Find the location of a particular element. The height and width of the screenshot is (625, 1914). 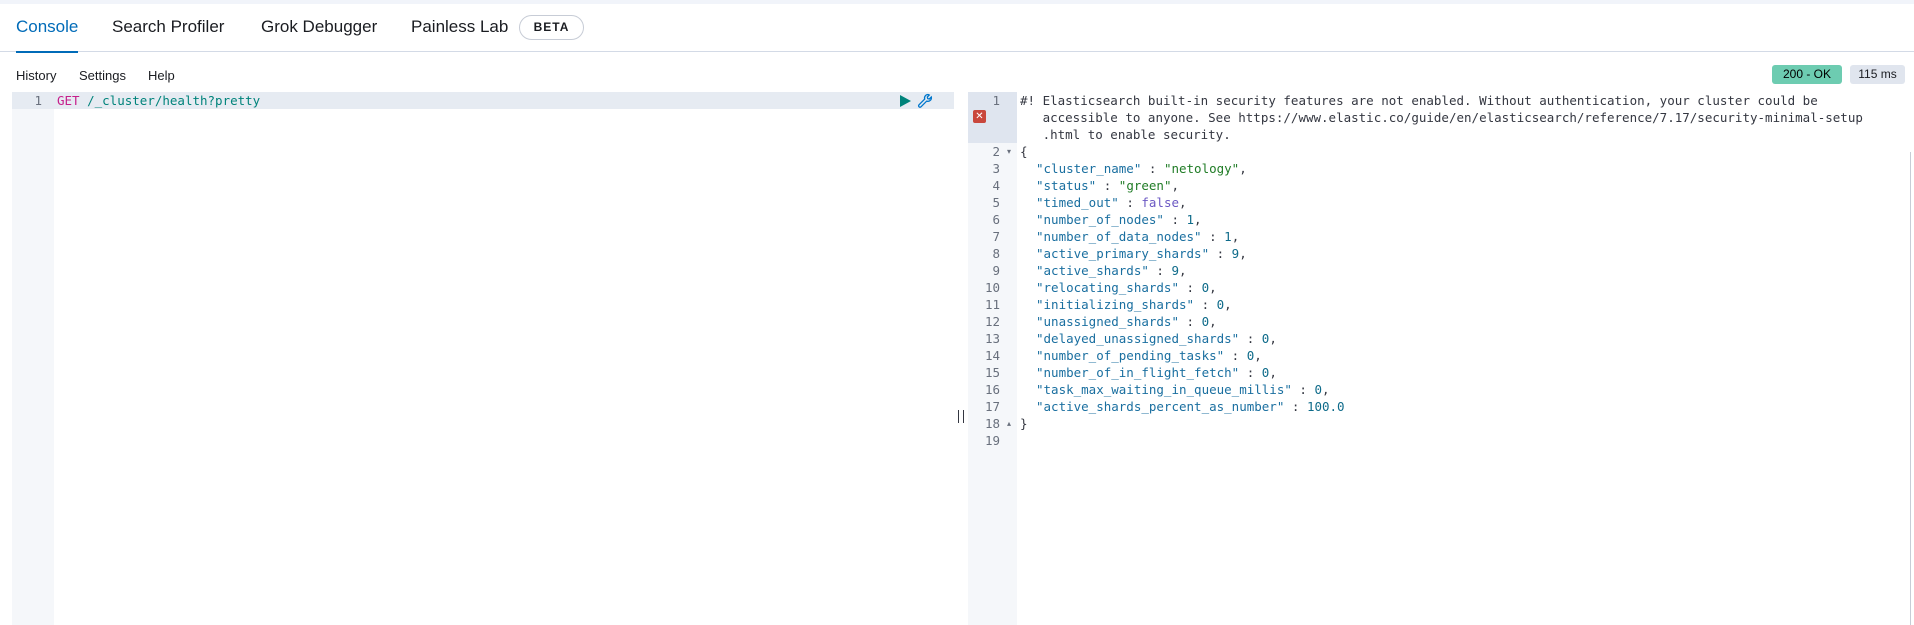

line-number: 2 is located at coordinates (996, 151).